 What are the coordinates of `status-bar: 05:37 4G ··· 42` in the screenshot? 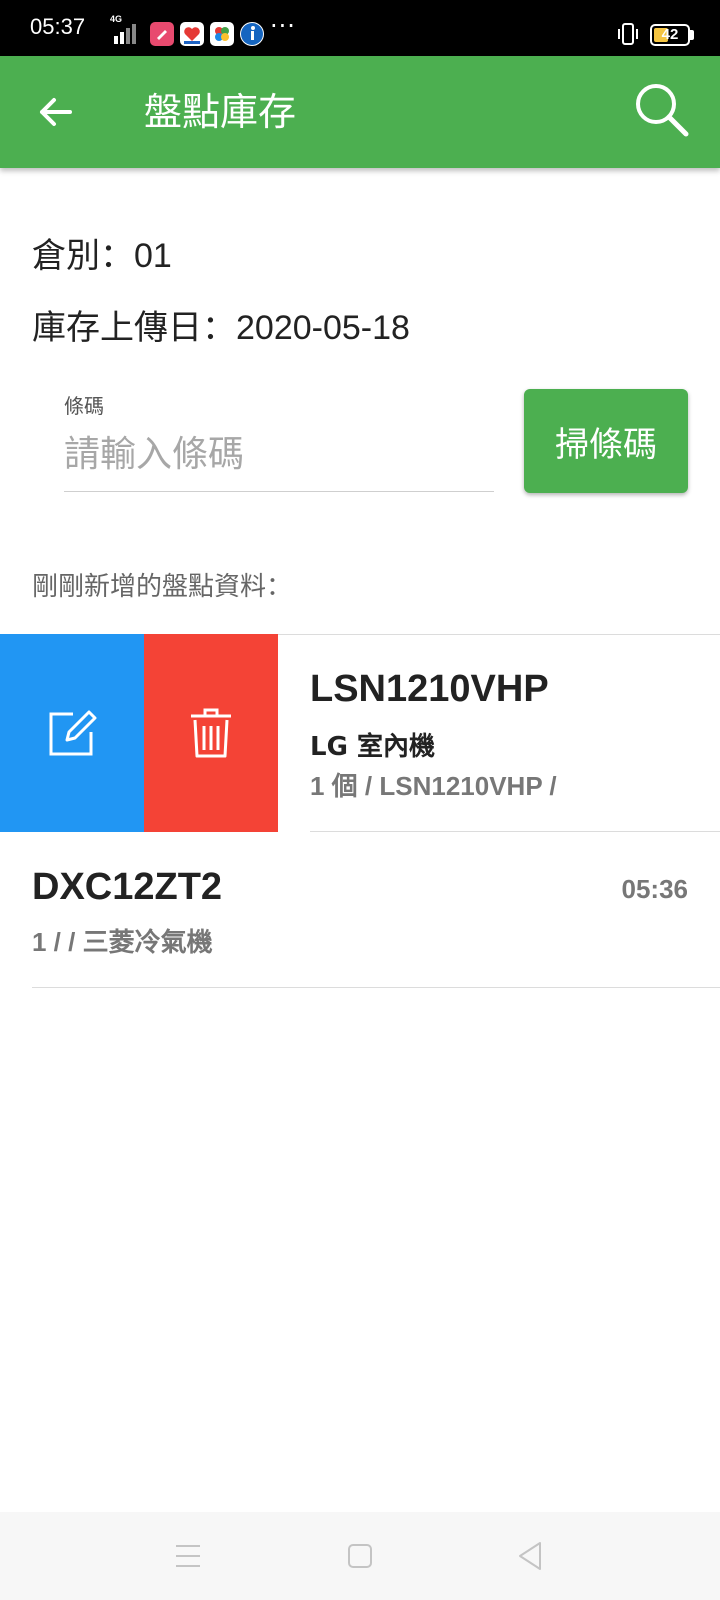 It's located at (360, 28).